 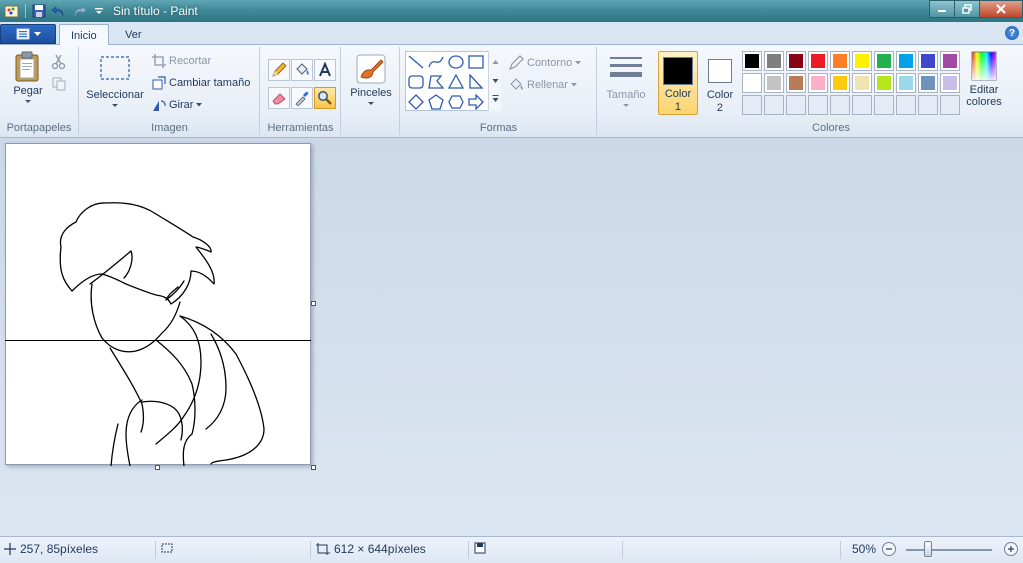 I want to click on polygon-shape-icon, so click(x=436, y=82).